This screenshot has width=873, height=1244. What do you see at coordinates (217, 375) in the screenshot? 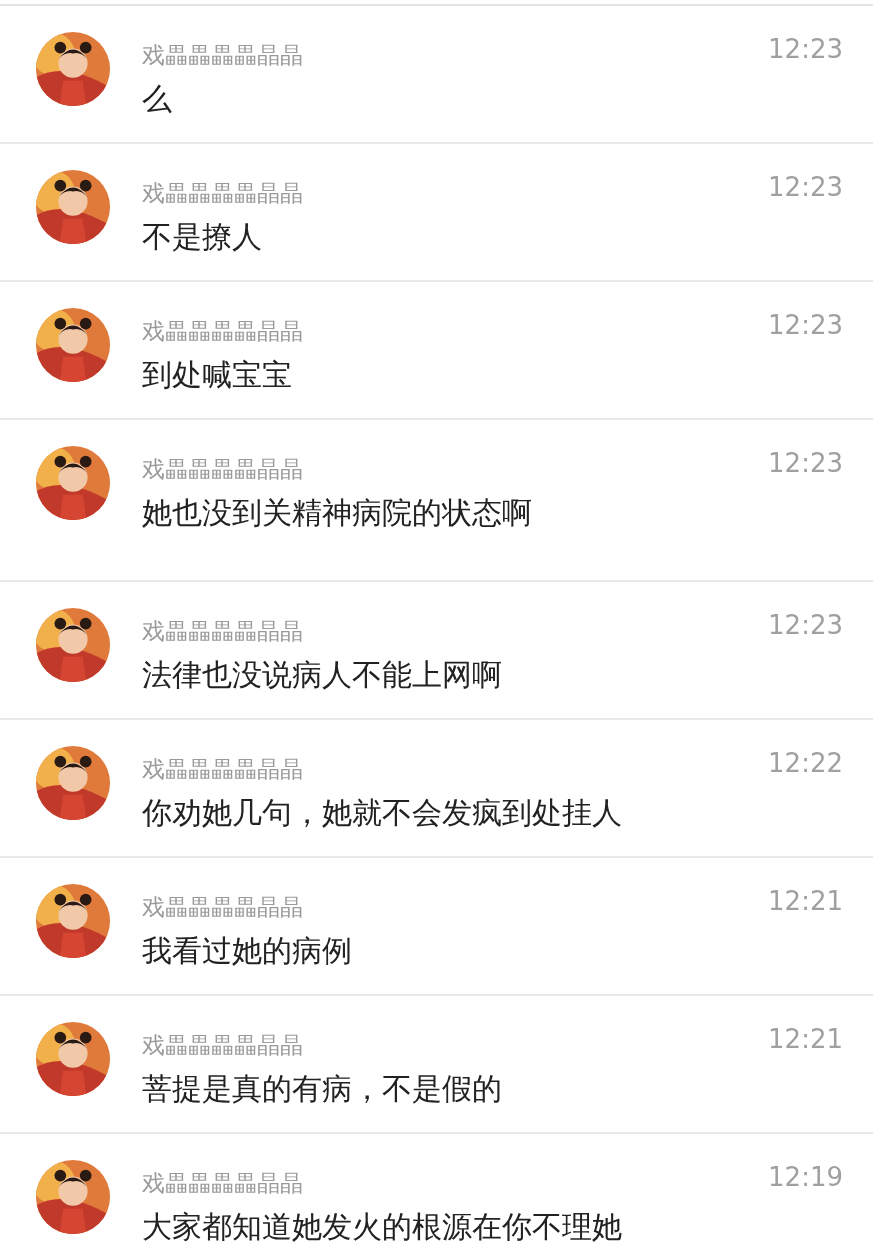
I see `message-text: 到处喊宝宝` at bounding box center [217, 375].